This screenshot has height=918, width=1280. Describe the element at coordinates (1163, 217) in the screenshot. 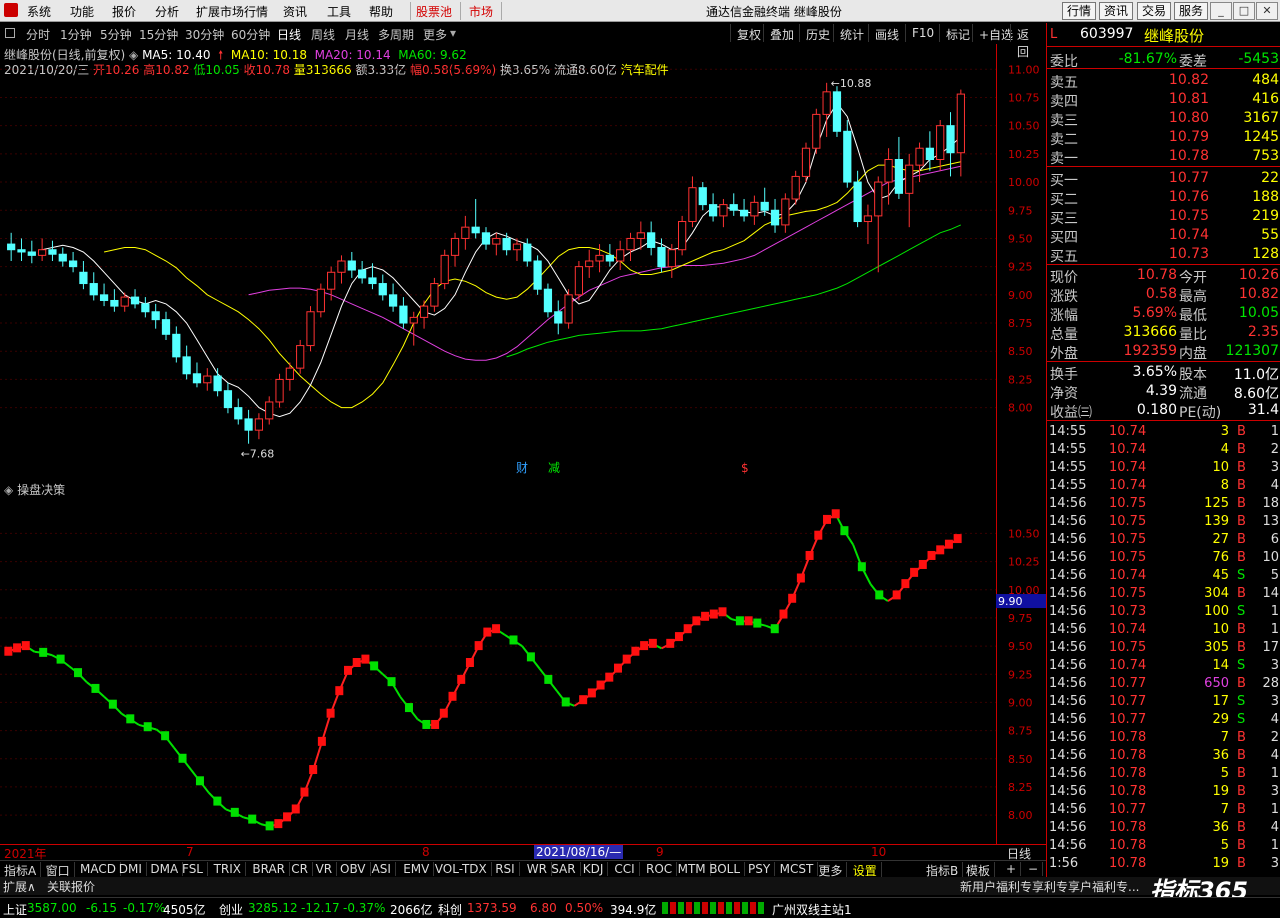

I see `book-row: 买三 10.75 219` at that location.